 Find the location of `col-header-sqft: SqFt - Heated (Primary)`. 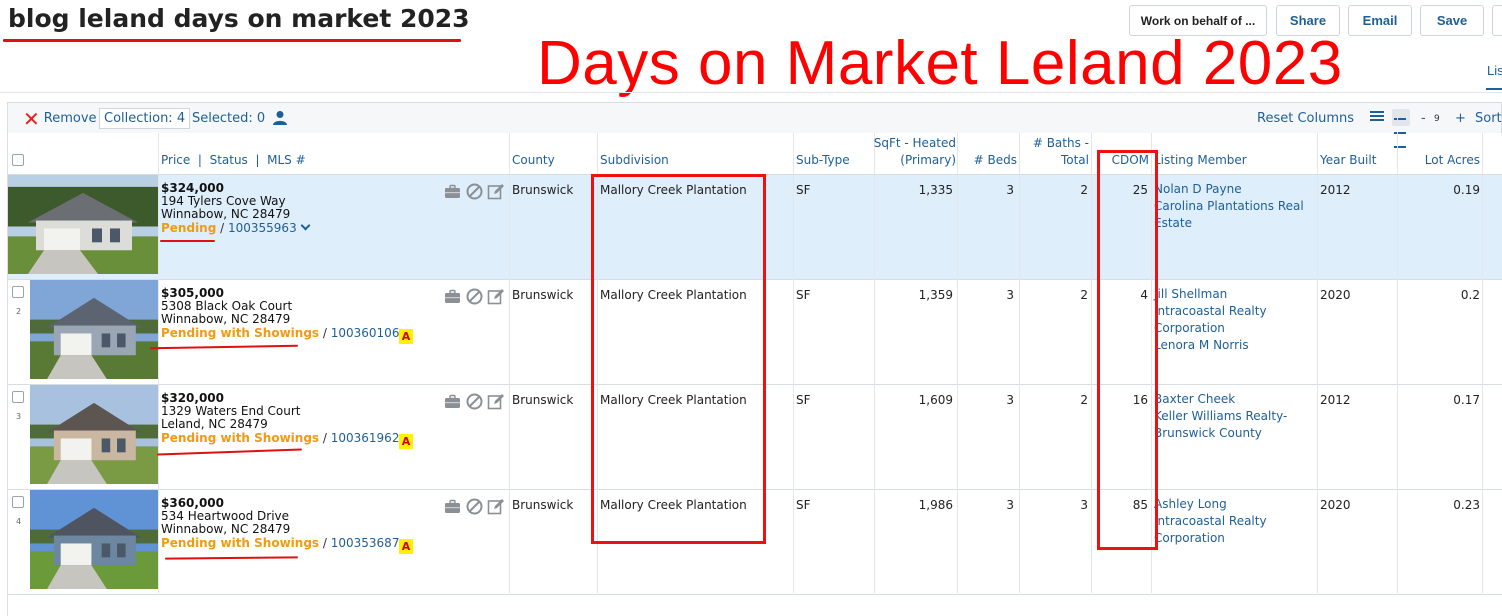

col-header-sqft: SqFt - Heated (Primary) is located at coordinates (915, 152).